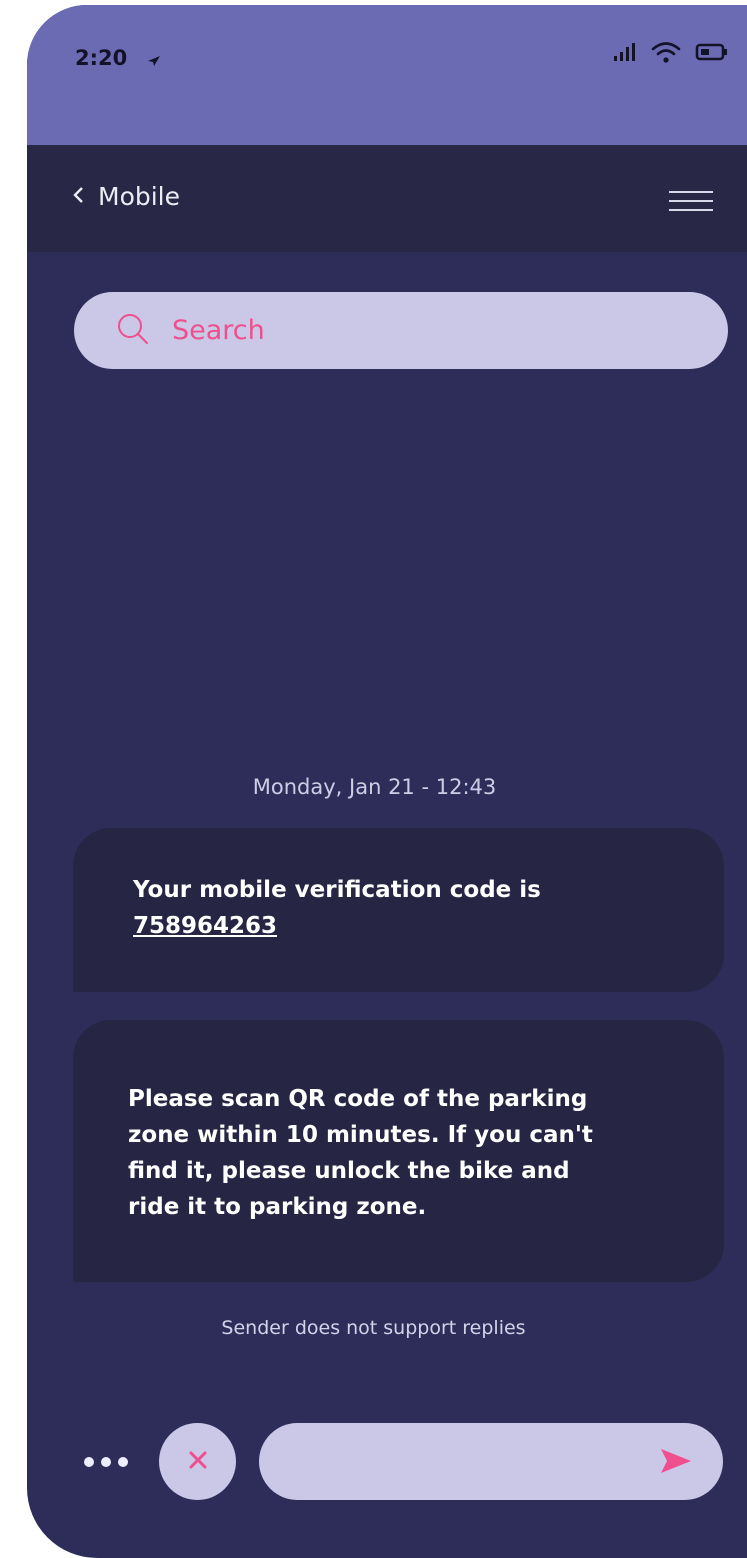 The image size is (747, 1558). What do you see at coordinates (712, 54) in the screenshot?
I see `battery-icon` at bounding box center [712, 54].